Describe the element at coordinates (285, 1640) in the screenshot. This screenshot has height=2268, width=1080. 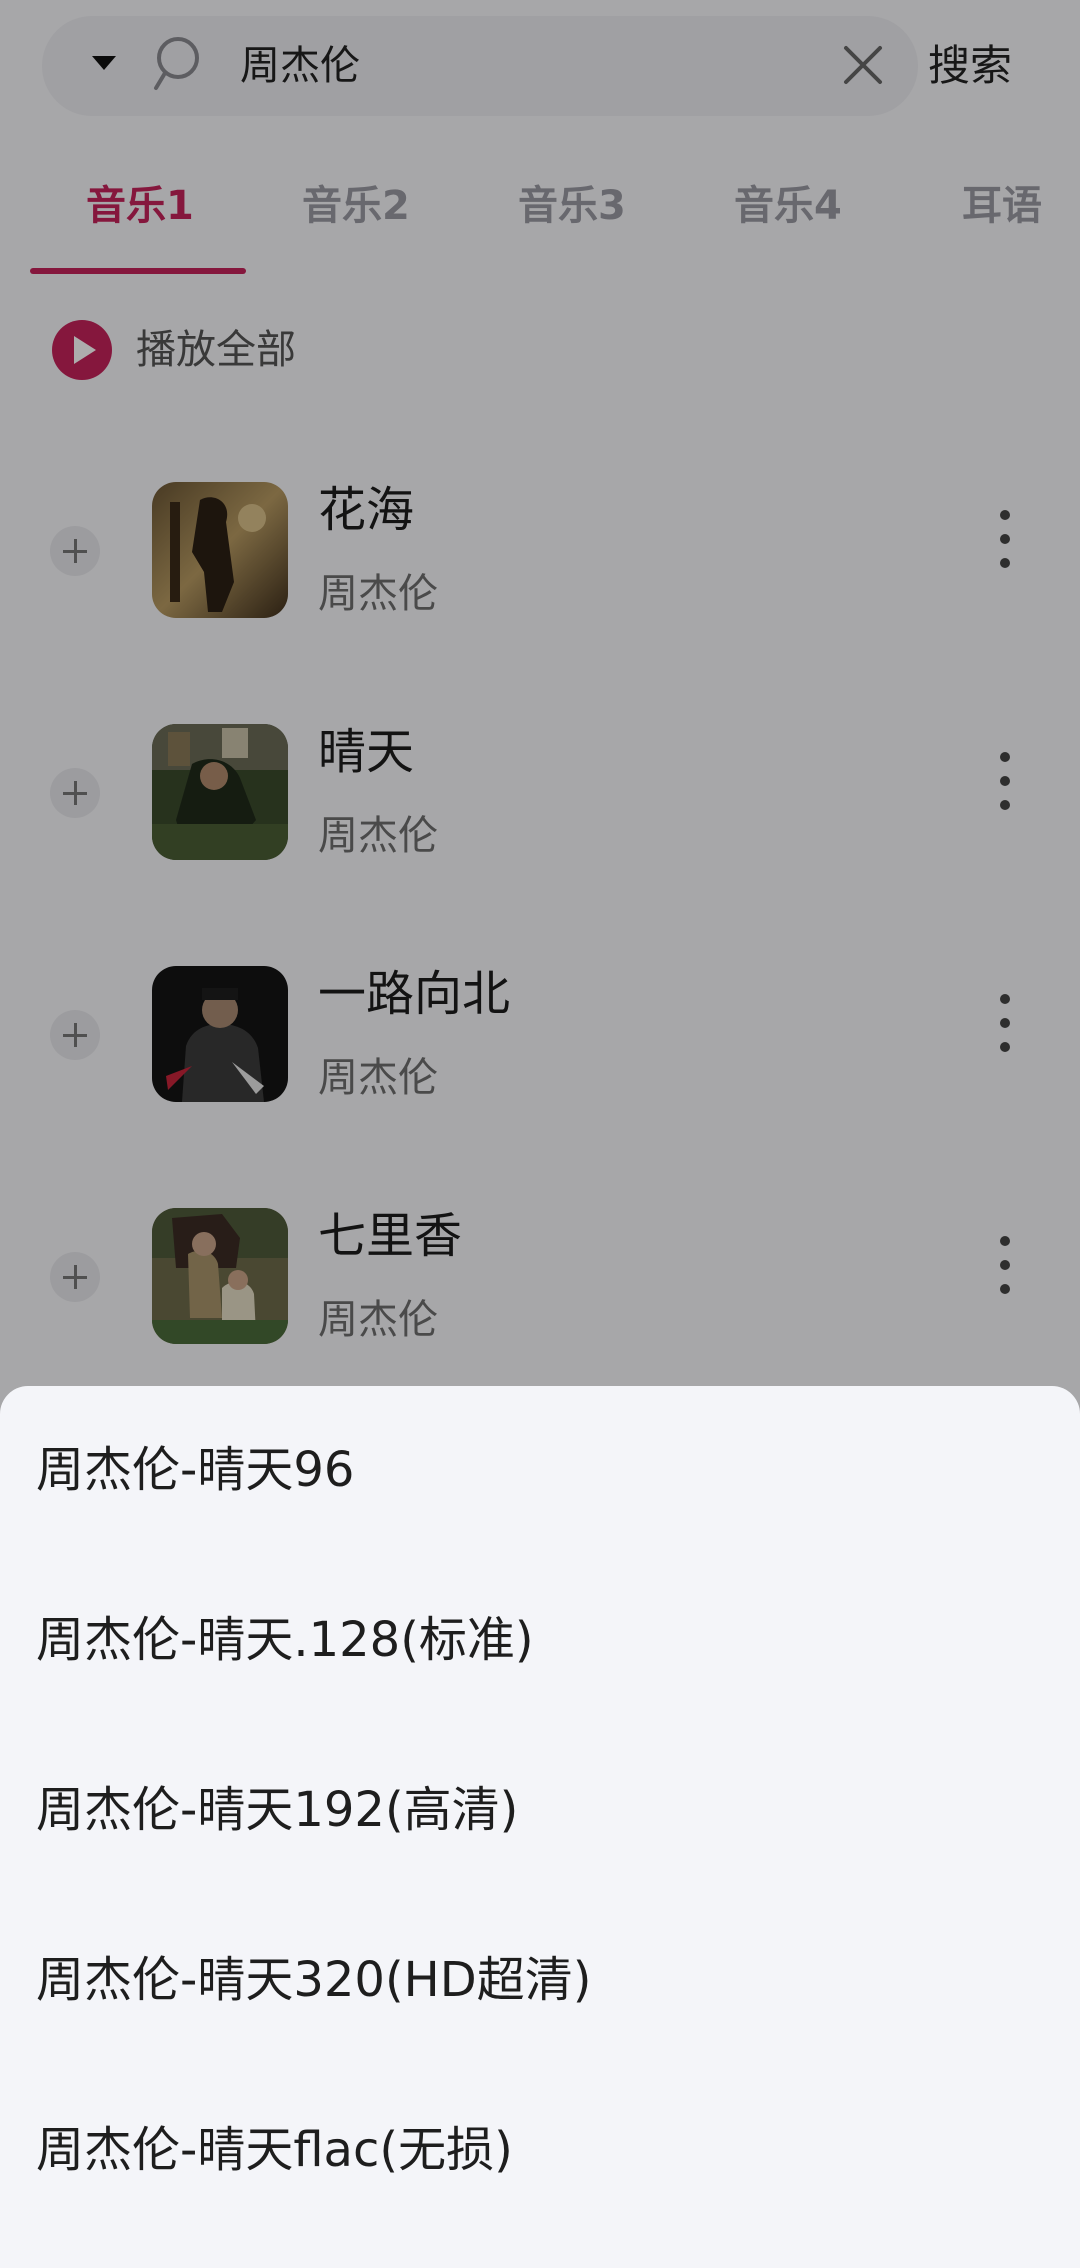
I see `quality-option-128: 周杰伦-晴天.128(标准)` at that location.